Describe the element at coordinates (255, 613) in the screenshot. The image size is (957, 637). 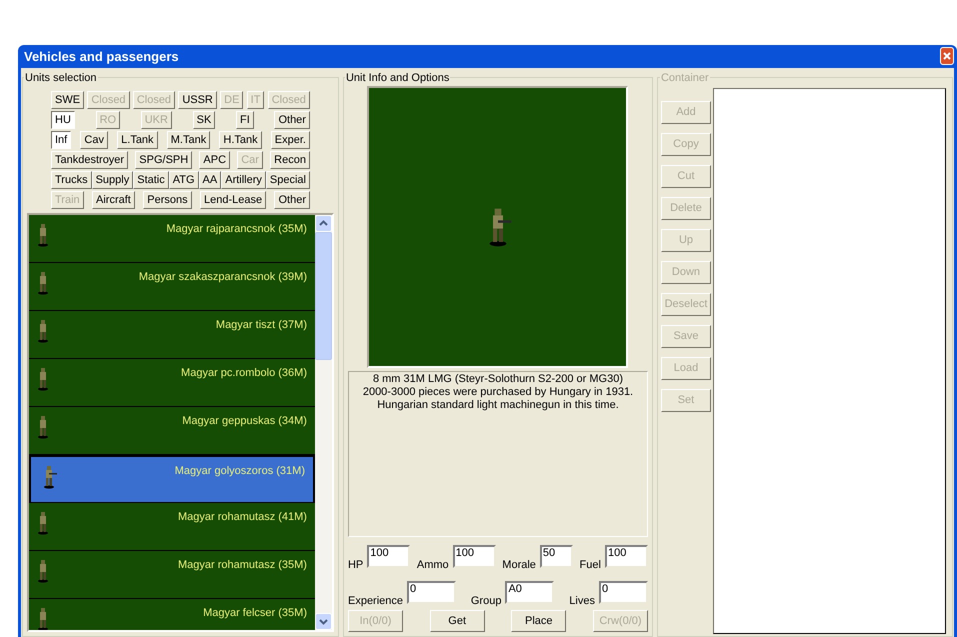
I see `unit-name: Magyar felcser (35M)` at that location.